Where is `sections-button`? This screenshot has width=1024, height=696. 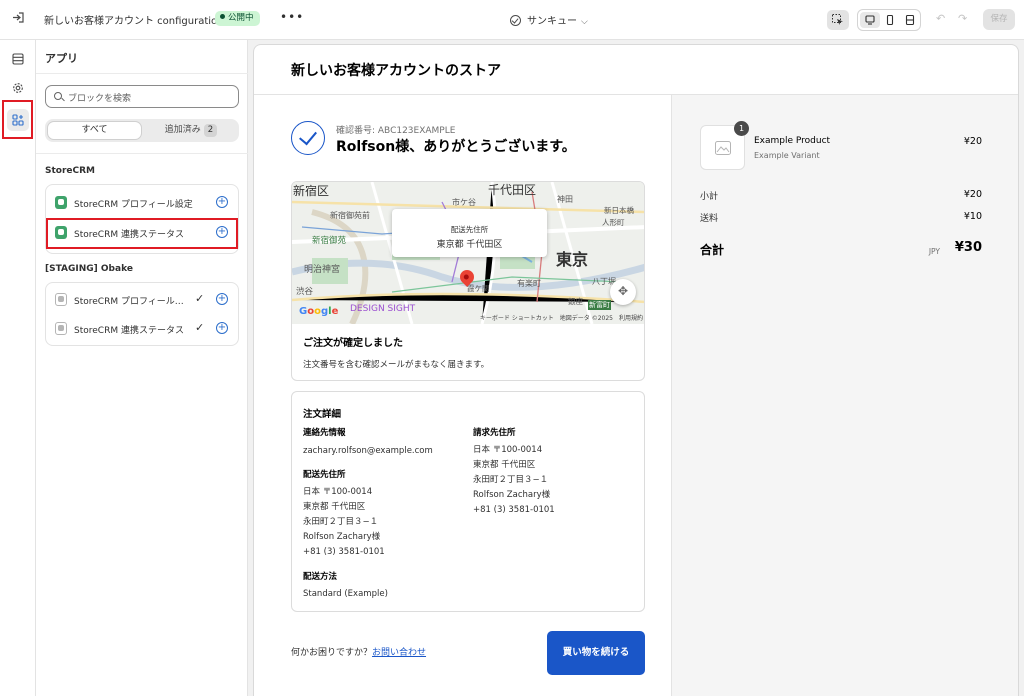
sections-button is located at coordinates (18, 59).